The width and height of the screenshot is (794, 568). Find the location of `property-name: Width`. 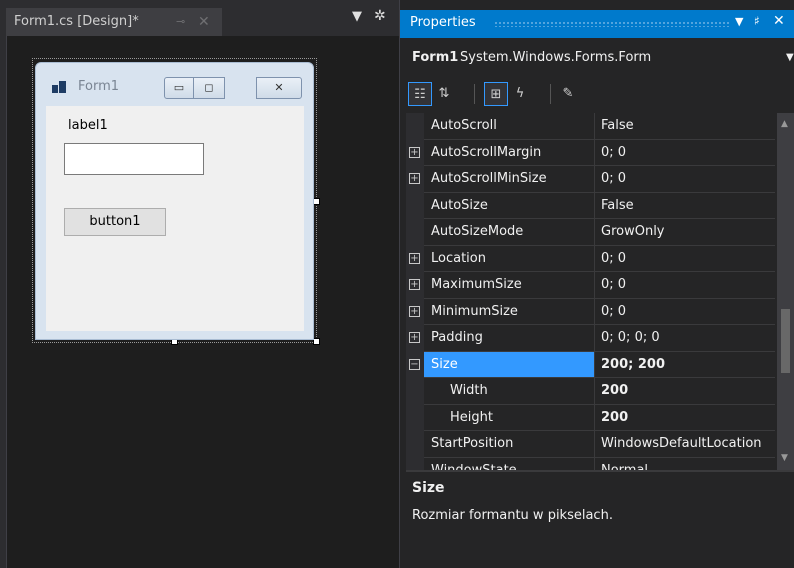

property-name: Width is located at coordinates (509, 391).